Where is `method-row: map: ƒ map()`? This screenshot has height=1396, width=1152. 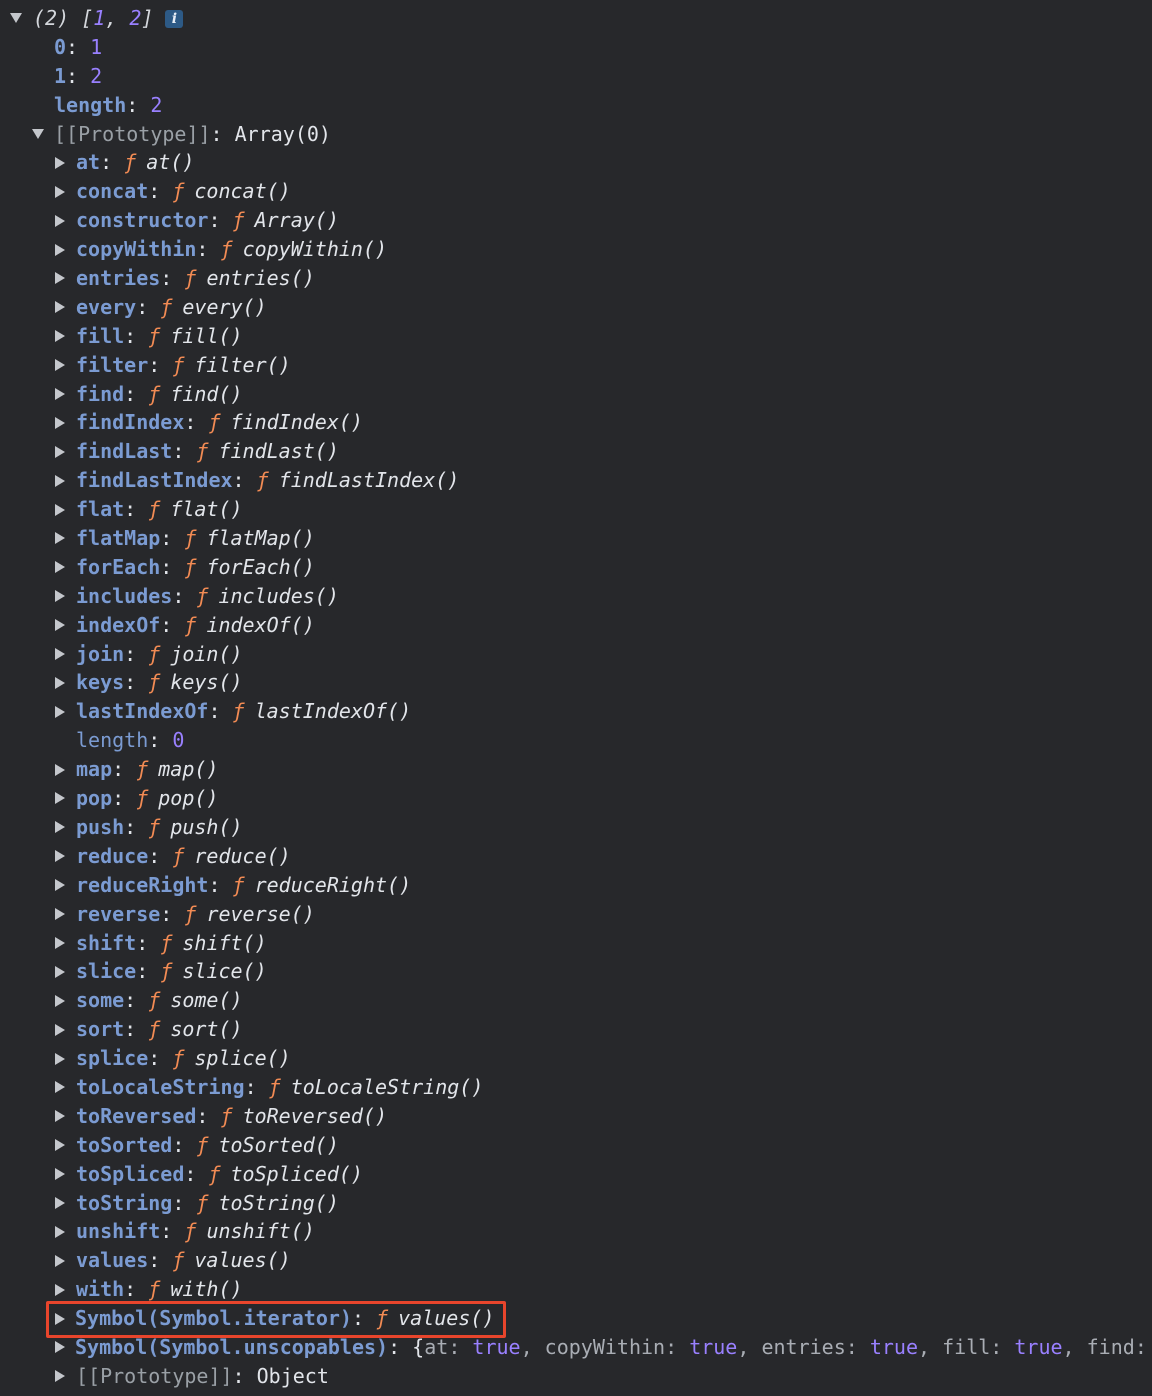
method-row: map: ƒ map() is located at coordinates (576, 769).